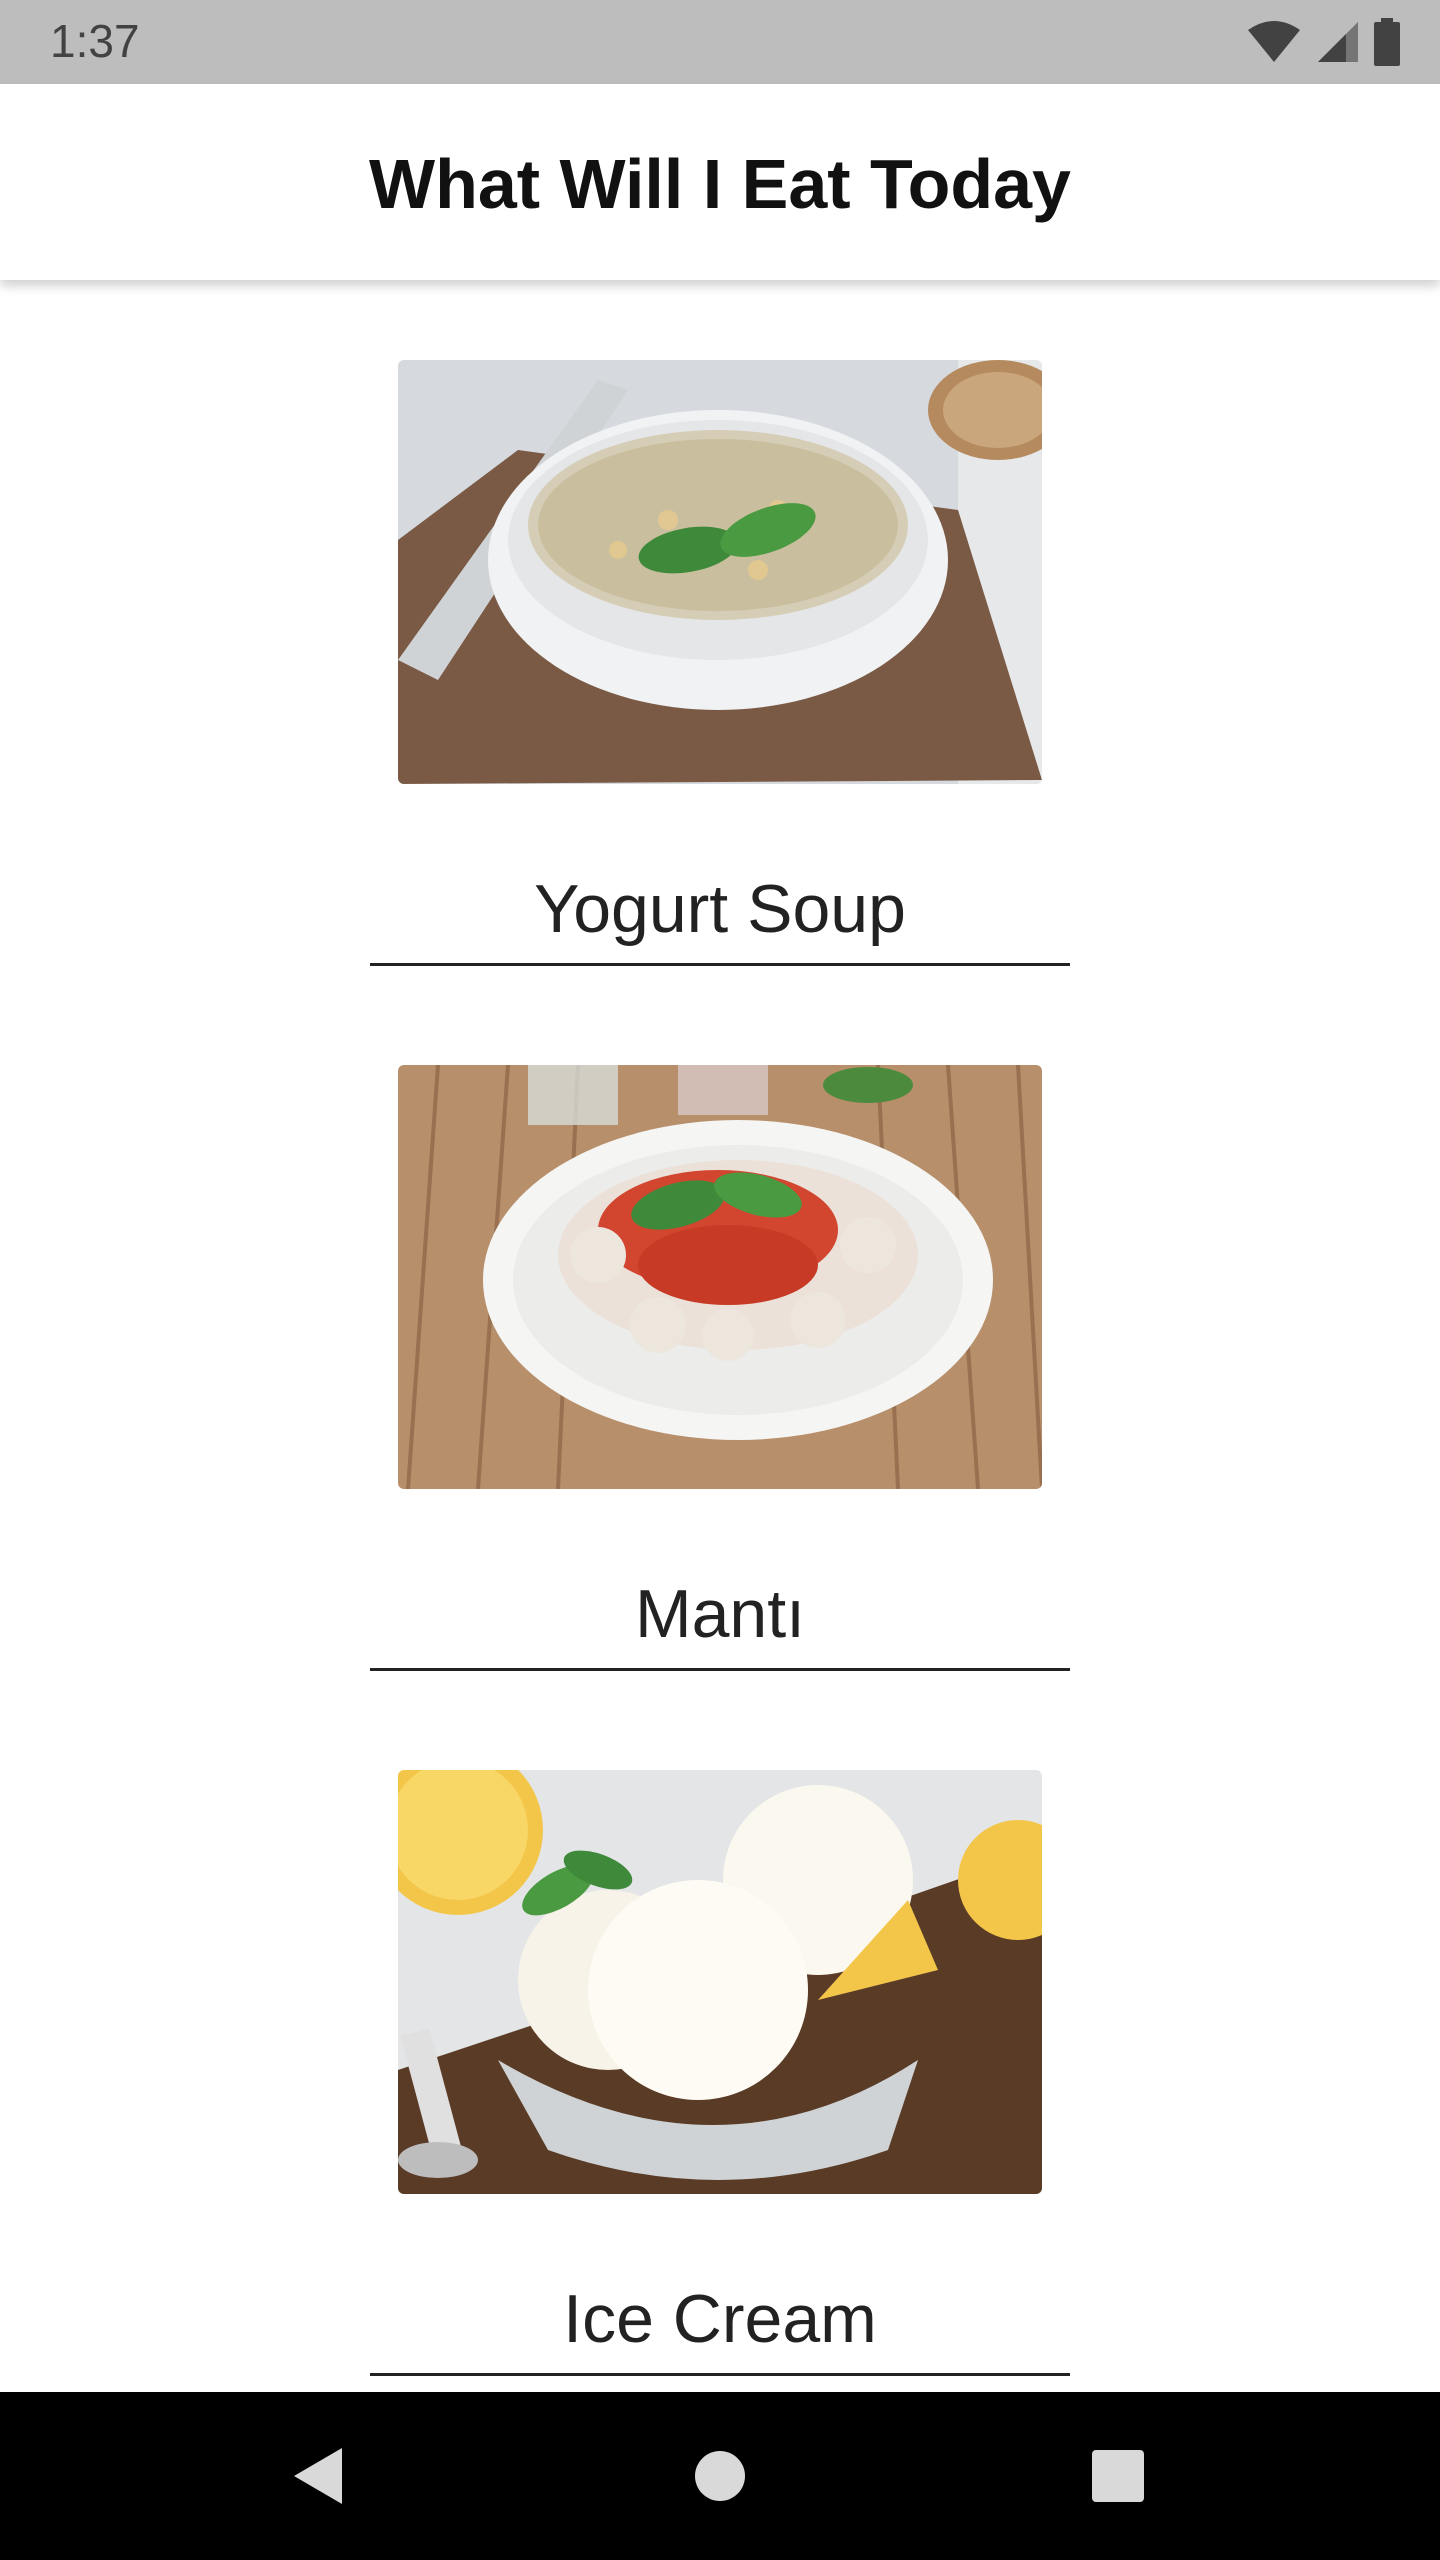  Describe the element at coordinates (720, 1982) in the screenshot. I see `ice-cream-image` at that location.